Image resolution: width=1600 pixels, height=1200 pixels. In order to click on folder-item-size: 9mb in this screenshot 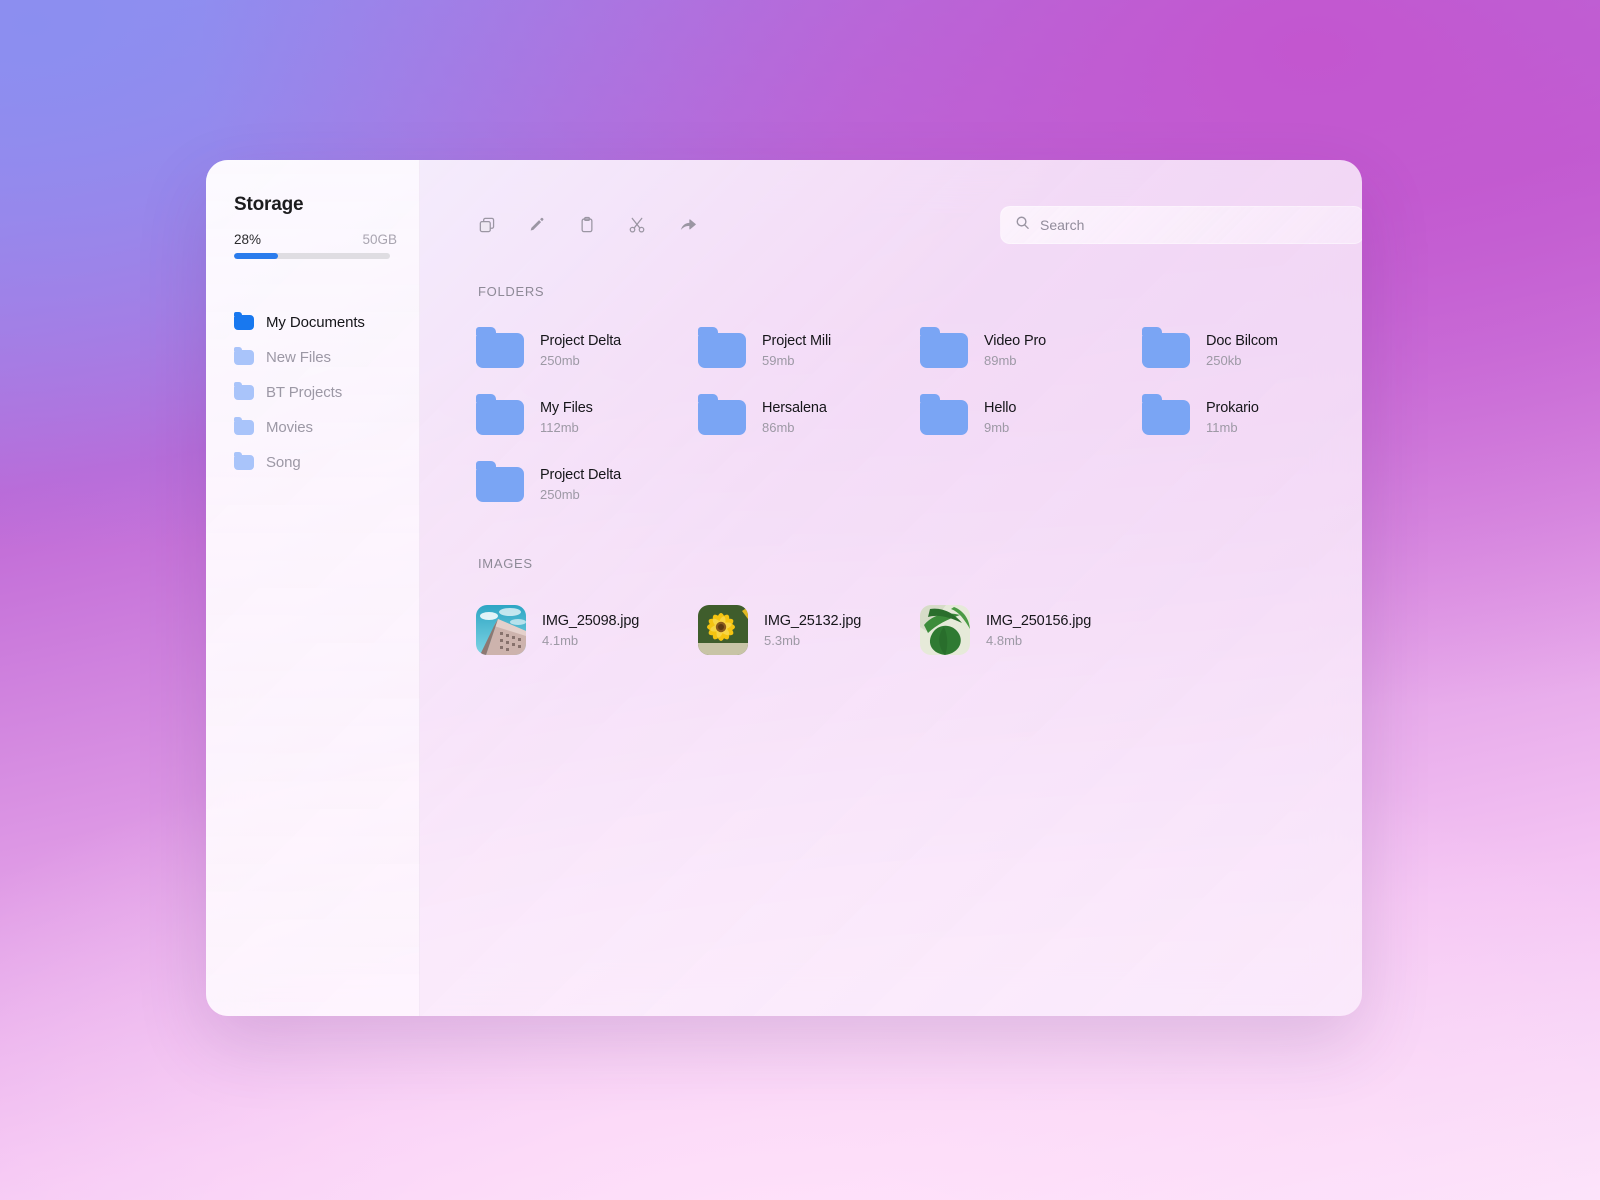, I will do `click(997, 427)`.